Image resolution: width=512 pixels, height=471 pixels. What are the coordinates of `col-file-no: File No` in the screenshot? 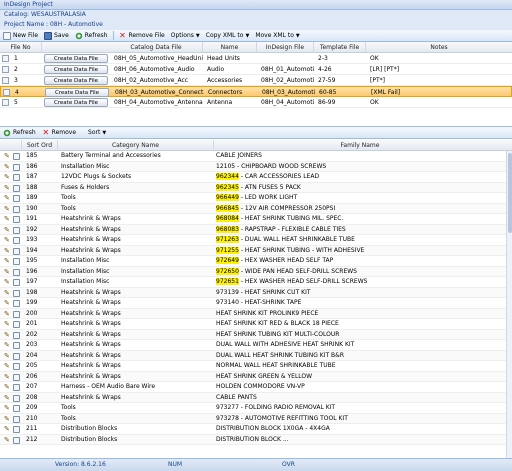 It's located at (21, 47).